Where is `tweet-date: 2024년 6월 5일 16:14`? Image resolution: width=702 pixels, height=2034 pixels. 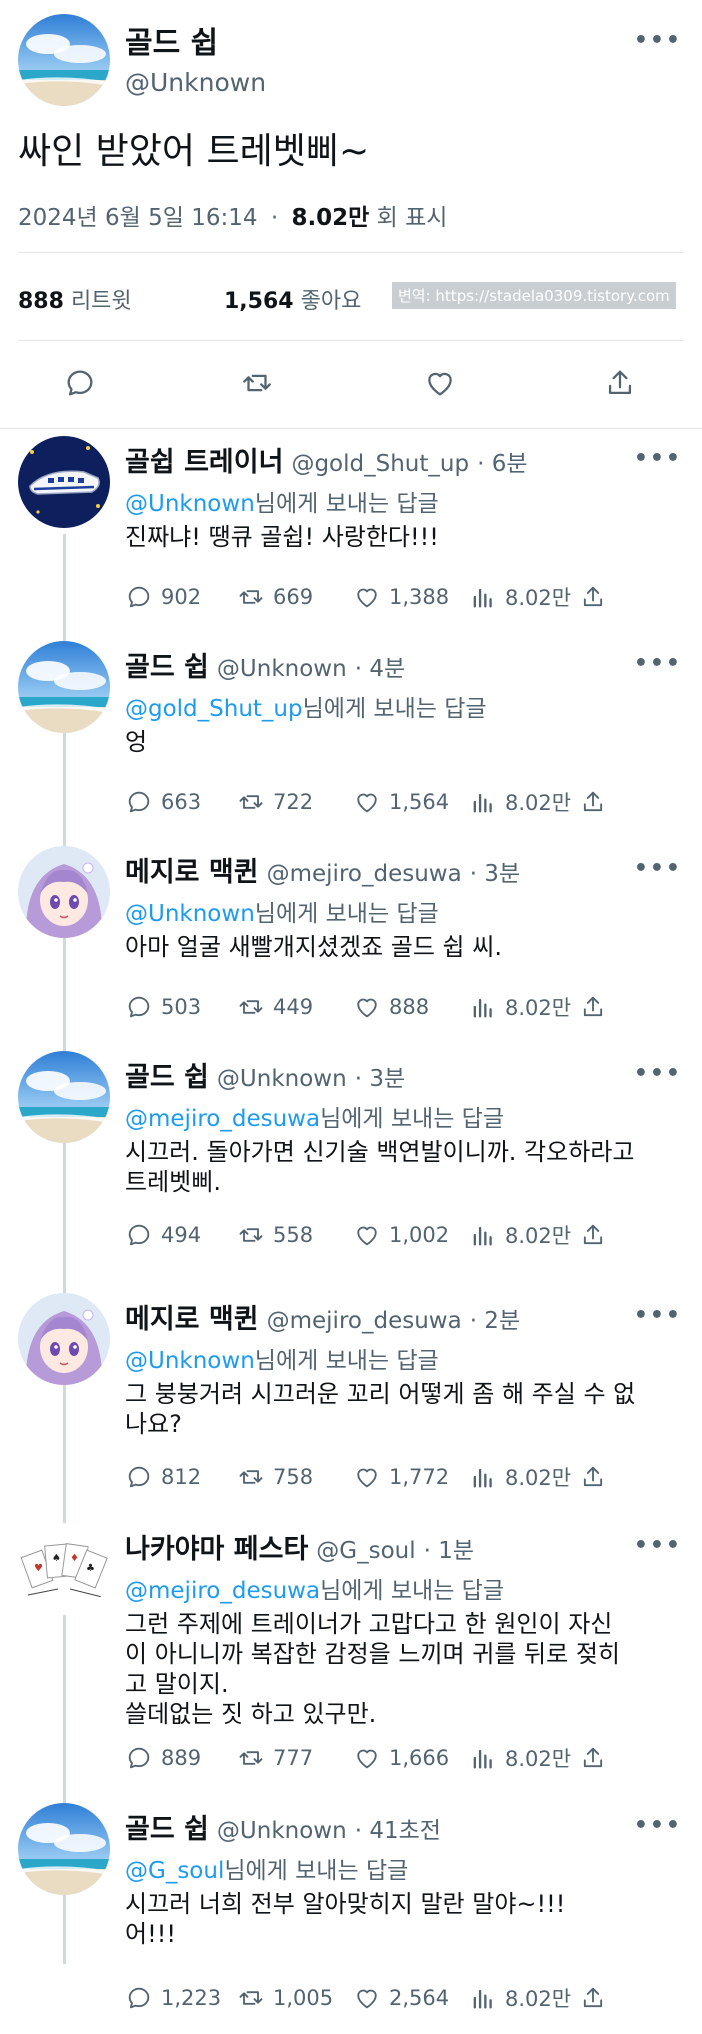 tweet-date: 2024년 6월 5일 16:14 is located at coordinates (138, 218).